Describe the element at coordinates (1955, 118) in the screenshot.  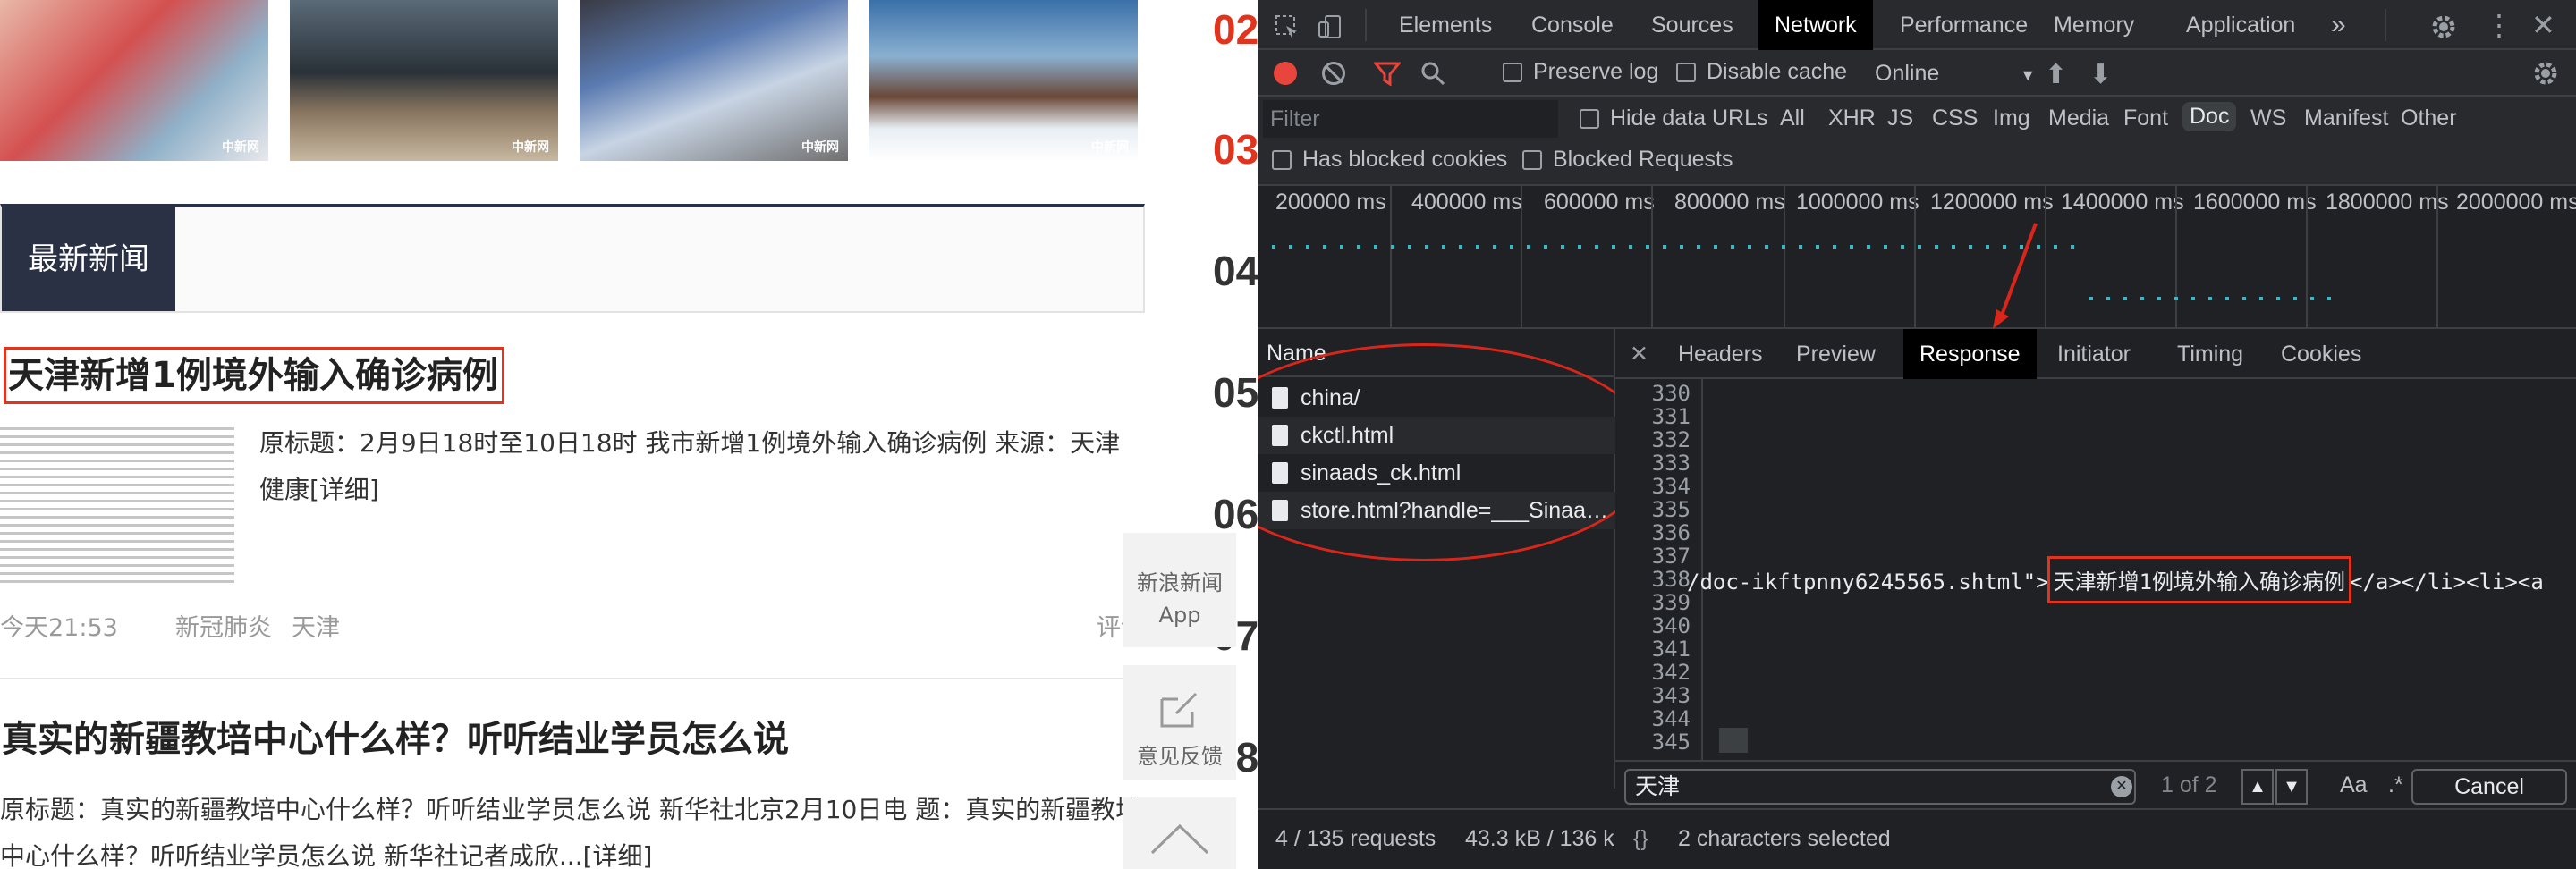
I see `type-filter-css: CSS` at that location.